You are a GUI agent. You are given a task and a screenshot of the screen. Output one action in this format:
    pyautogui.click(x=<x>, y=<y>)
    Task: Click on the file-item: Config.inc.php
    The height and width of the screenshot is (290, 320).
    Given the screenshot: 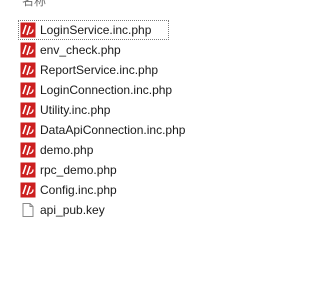 What is the action you would take?
    pyautogui.click(x=98, y=190)
    